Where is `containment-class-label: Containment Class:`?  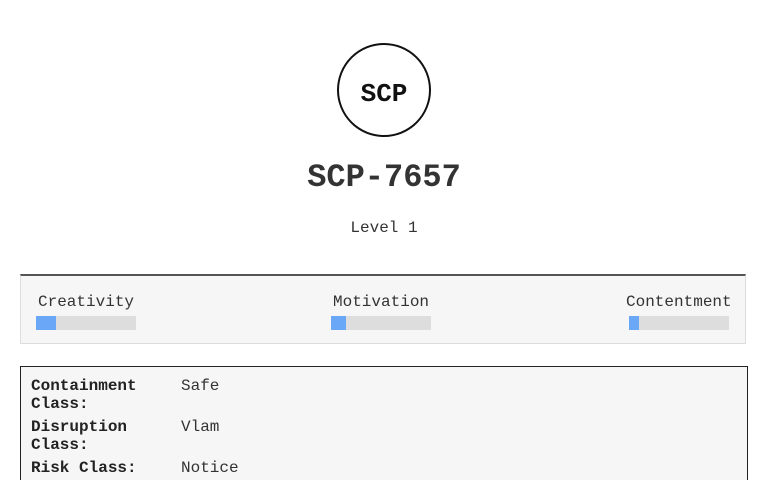 containment-class-label: Containment Class: is located at coordinates (84, 395).